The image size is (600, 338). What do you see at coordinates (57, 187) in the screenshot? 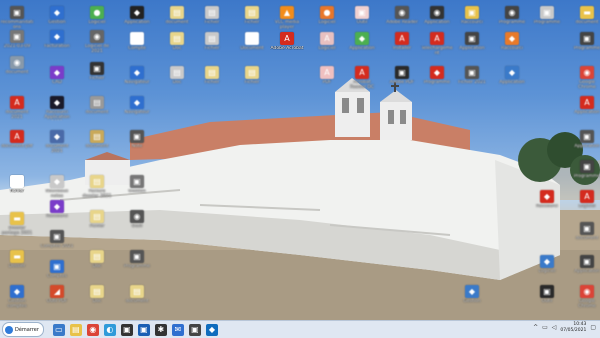
I see `desktop-icon: ◆ Nouveaux notes` at bounding box center [57, 187].